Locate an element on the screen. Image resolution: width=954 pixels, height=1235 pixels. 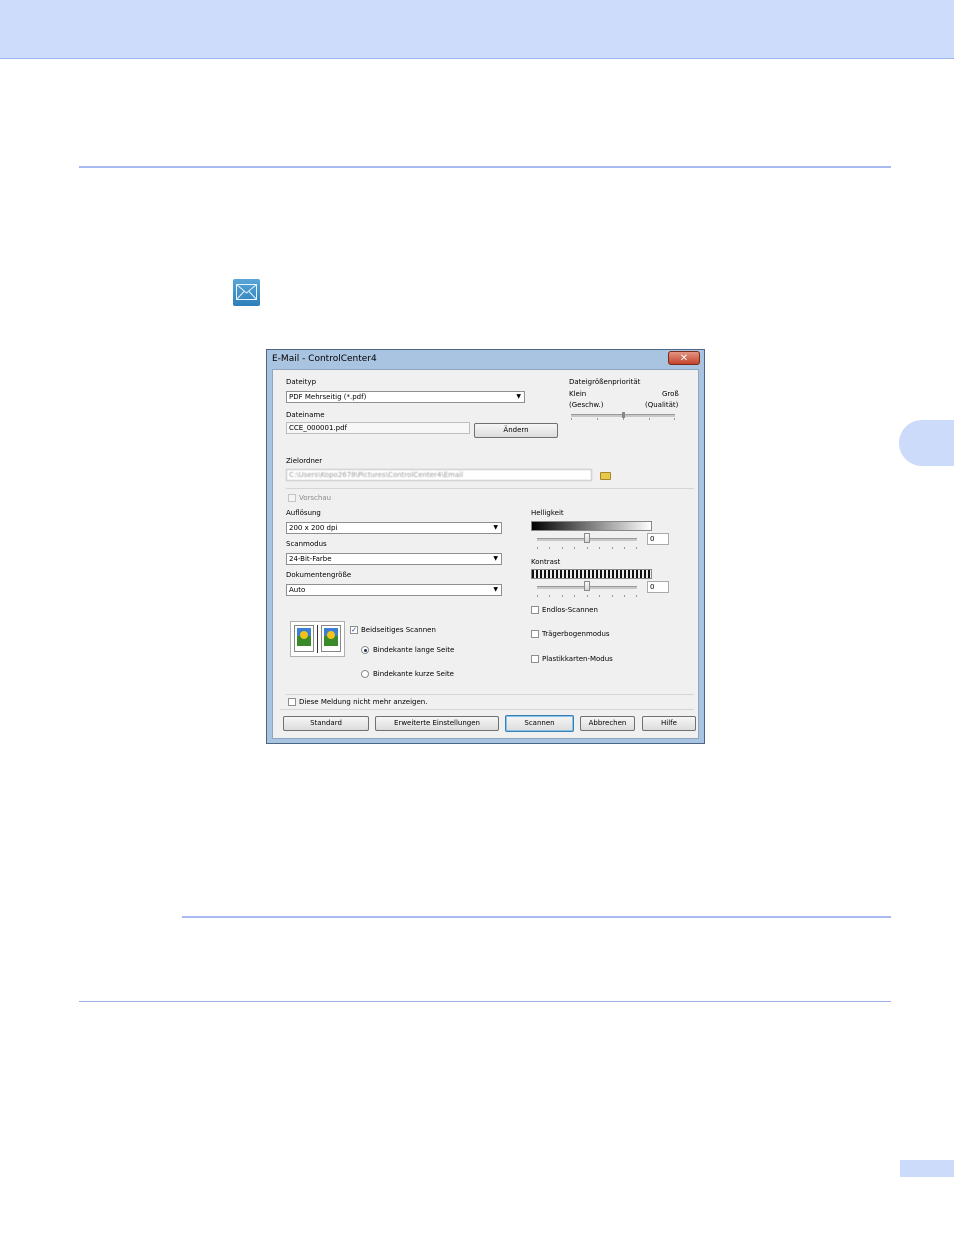
change-button: Ändern is located at coordinates (516, 430).